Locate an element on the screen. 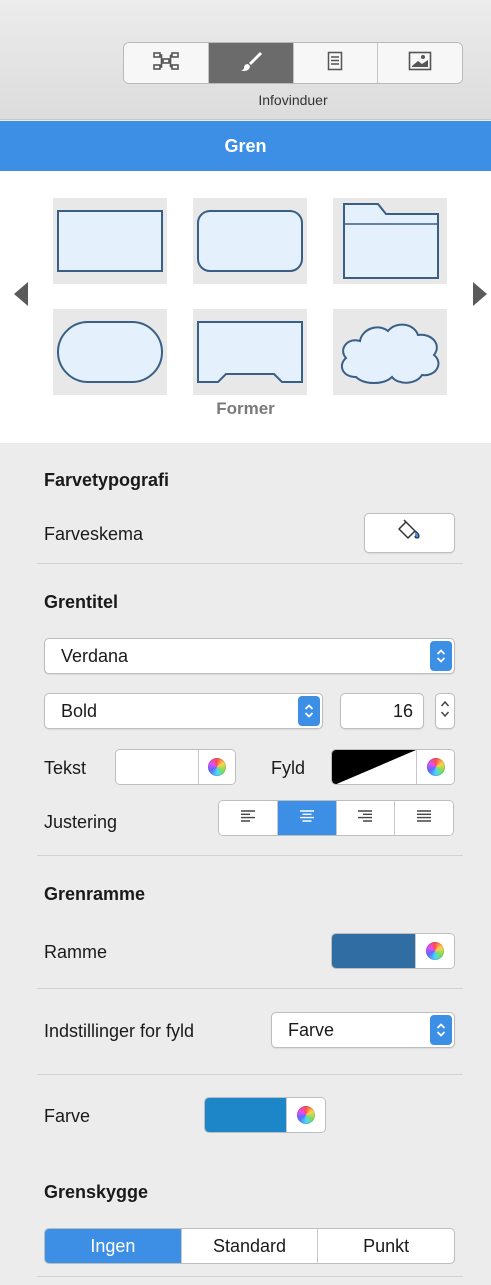 This screenshot has height=1285, width=491. panel-header-title: Gren is located at coordinates (245, 145).